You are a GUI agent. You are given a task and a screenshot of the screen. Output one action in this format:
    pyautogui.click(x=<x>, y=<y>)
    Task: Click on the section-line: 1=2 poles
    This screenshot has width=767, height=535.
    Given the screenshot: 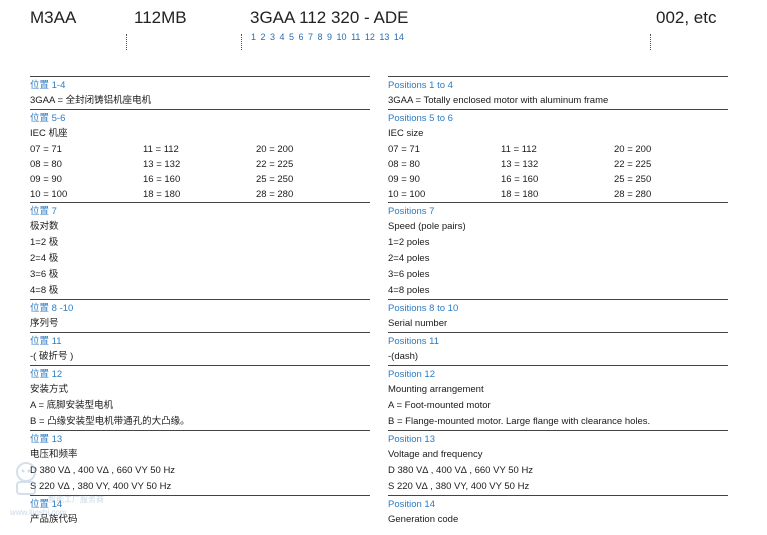 What is the action you would take?
    pyautogui.click(x=409, y=242)
    